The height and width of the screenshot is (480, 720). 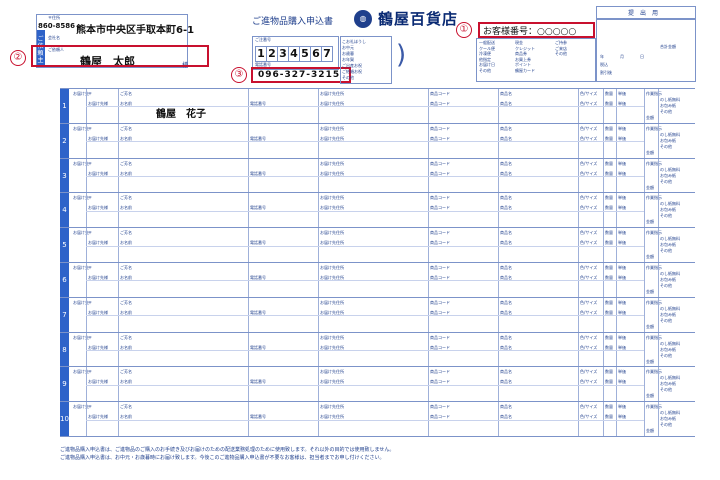 What do you see at coordinates (64, 106) in the screenshot?
I see `row-number: 1` at bounding box center [64, 106].